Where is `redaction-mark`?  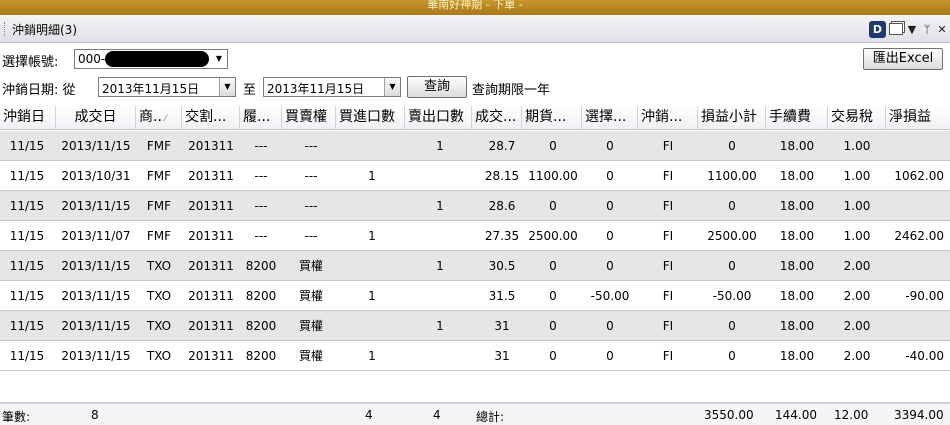 redaction-mark is located at coordinates (157, 59).